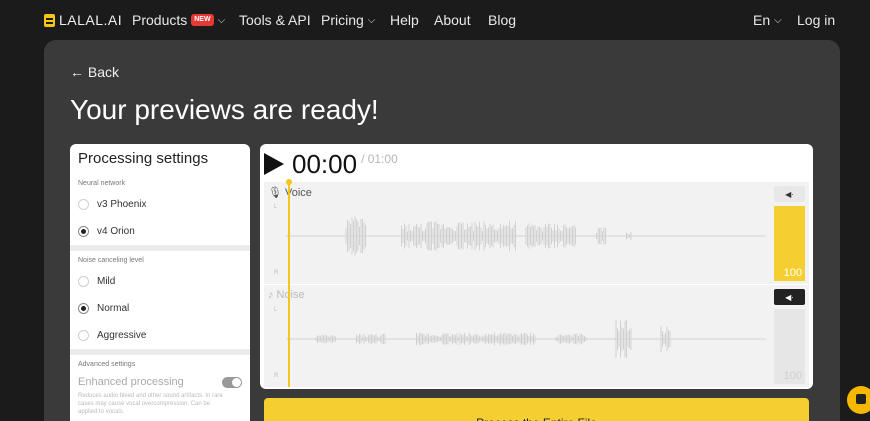 The height and width of the screenshot is (421, 870). I want to click on option-normal: Normal, so click(160, 308).